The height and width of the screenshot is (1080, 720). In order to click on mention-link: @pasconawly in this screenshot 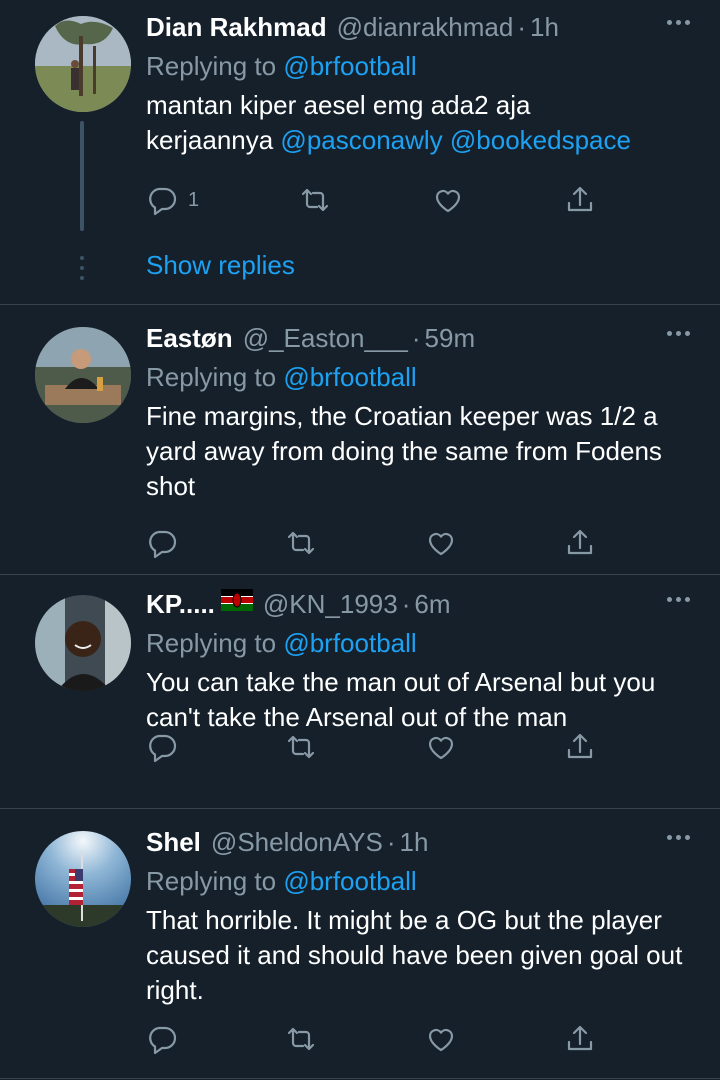, I will do `click(361, 140)`.